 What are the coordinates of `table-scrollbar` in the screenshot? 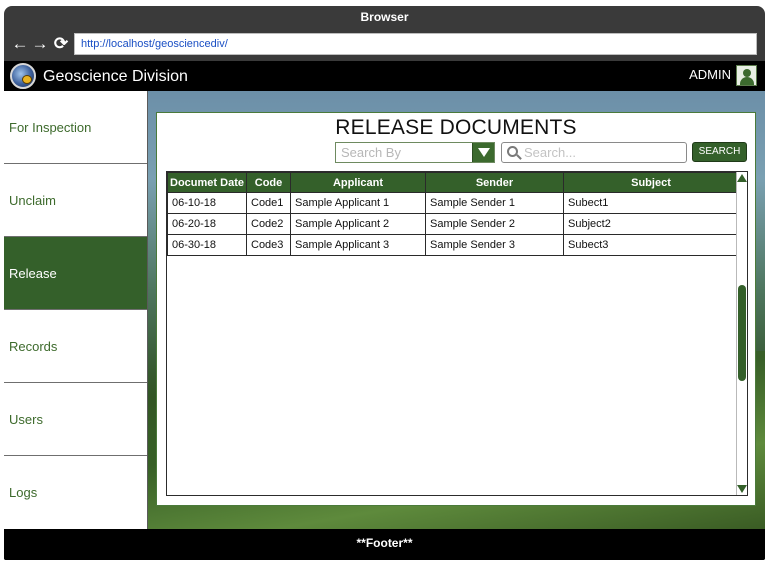 It's located at (741, 333).